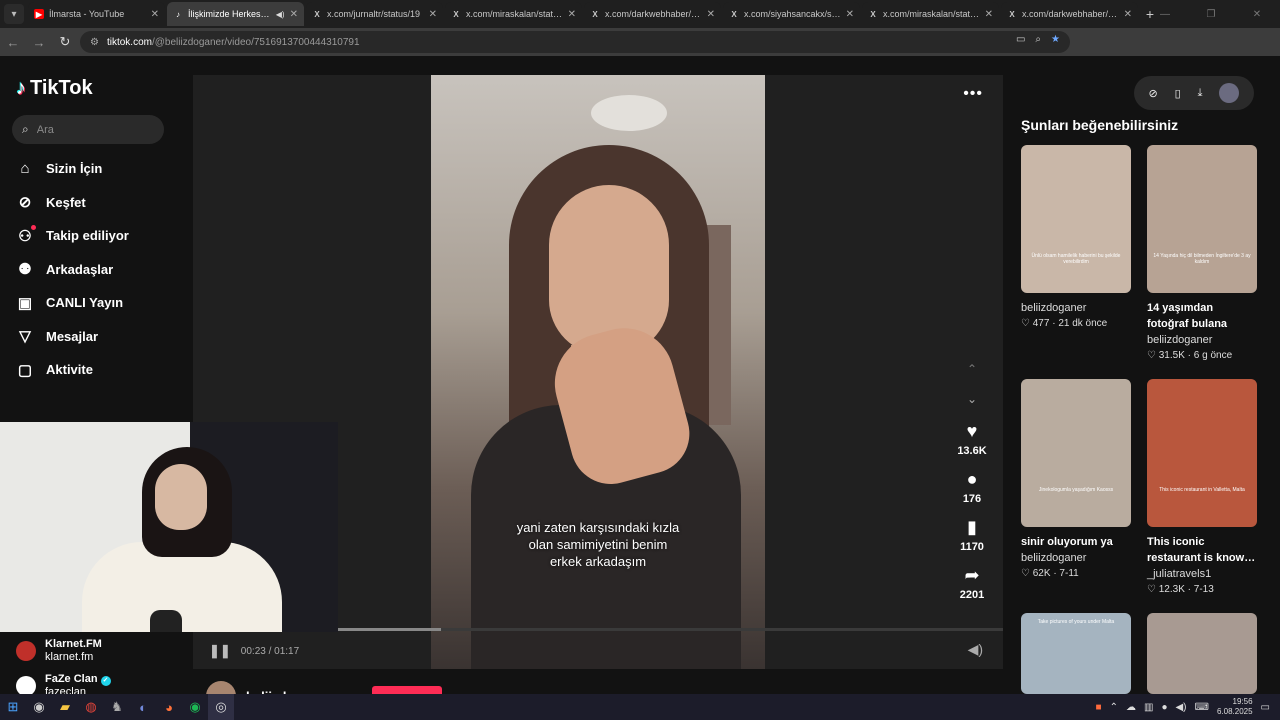  Describe the element at coordinates (25, 337) in the screenshot. I see `messages-icon: ▽` at that location.